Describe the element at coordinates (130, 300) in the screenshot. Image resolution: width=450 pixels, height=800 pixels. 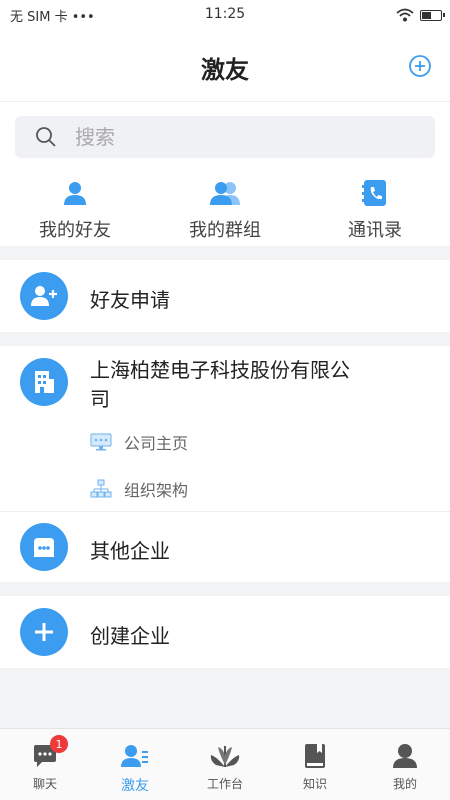
I see `friend-request-label: 好友申请` at that location.